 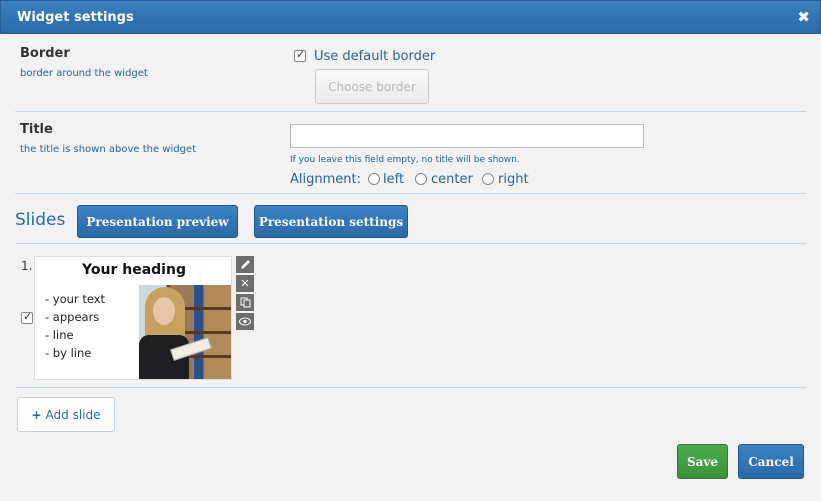 What do you see at coordinates (410, 17) in the screenshot?
I see `dialog-titlebar: Widget settings ✖` at bounding box center [410, 17].